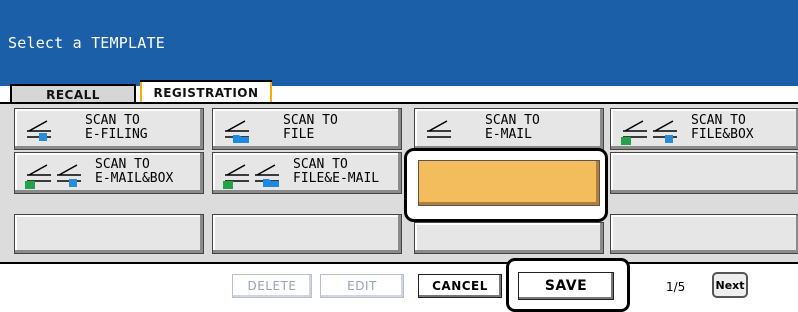 Image resolution: width=798 pixels, height=312 pixels. I want to click on template-scan-to-email: SCAN TO E-MAIL, so click(509, 129).